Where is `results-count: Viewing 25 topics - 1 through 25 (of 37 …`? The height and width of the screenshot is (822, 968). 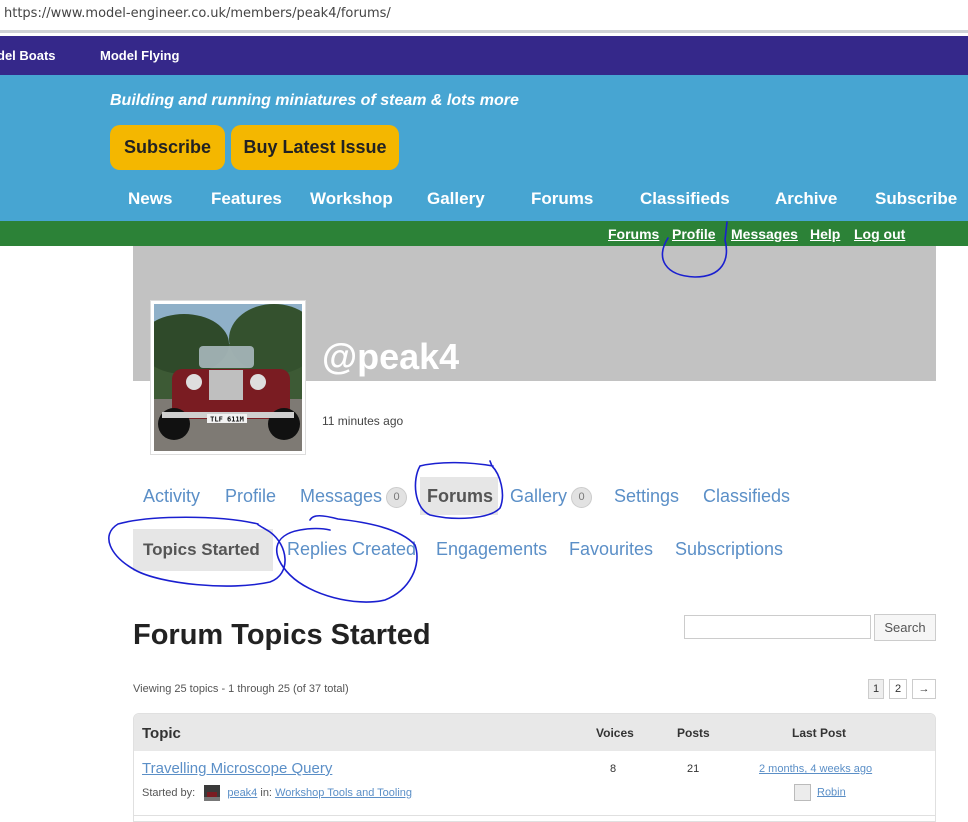 results-count: Viewing 25 topics - 1 through 25 (of 37 … is located at coordinates (241, 689).